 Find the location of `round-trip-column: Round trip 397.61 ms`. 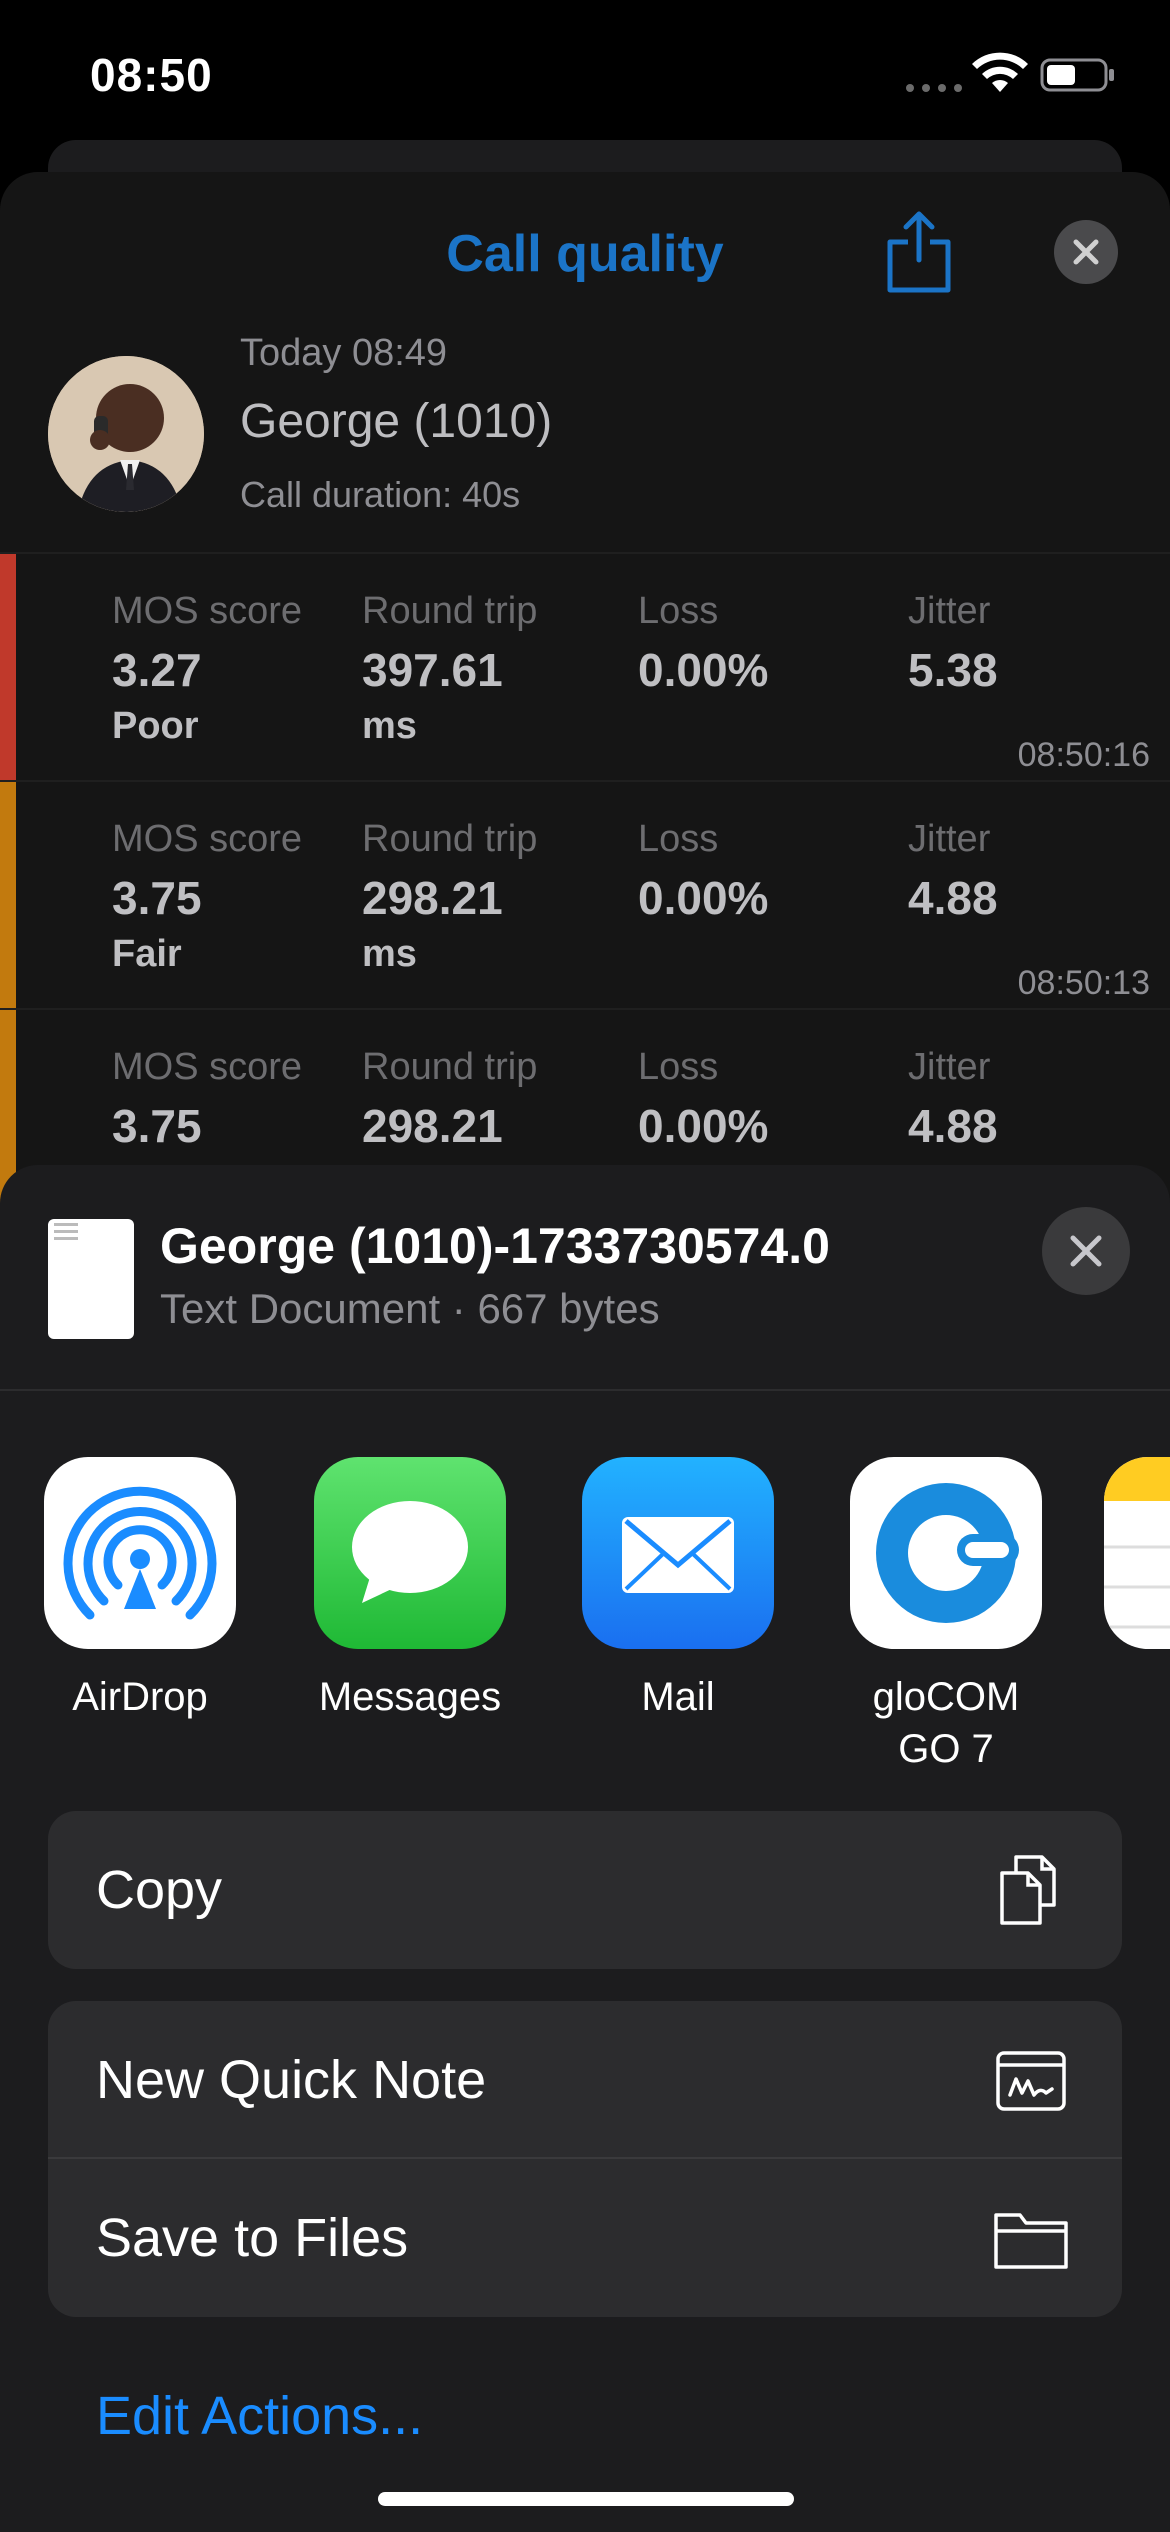

round-trip-column: Round trip 397.61 ms is located at coordinates (449, 669).